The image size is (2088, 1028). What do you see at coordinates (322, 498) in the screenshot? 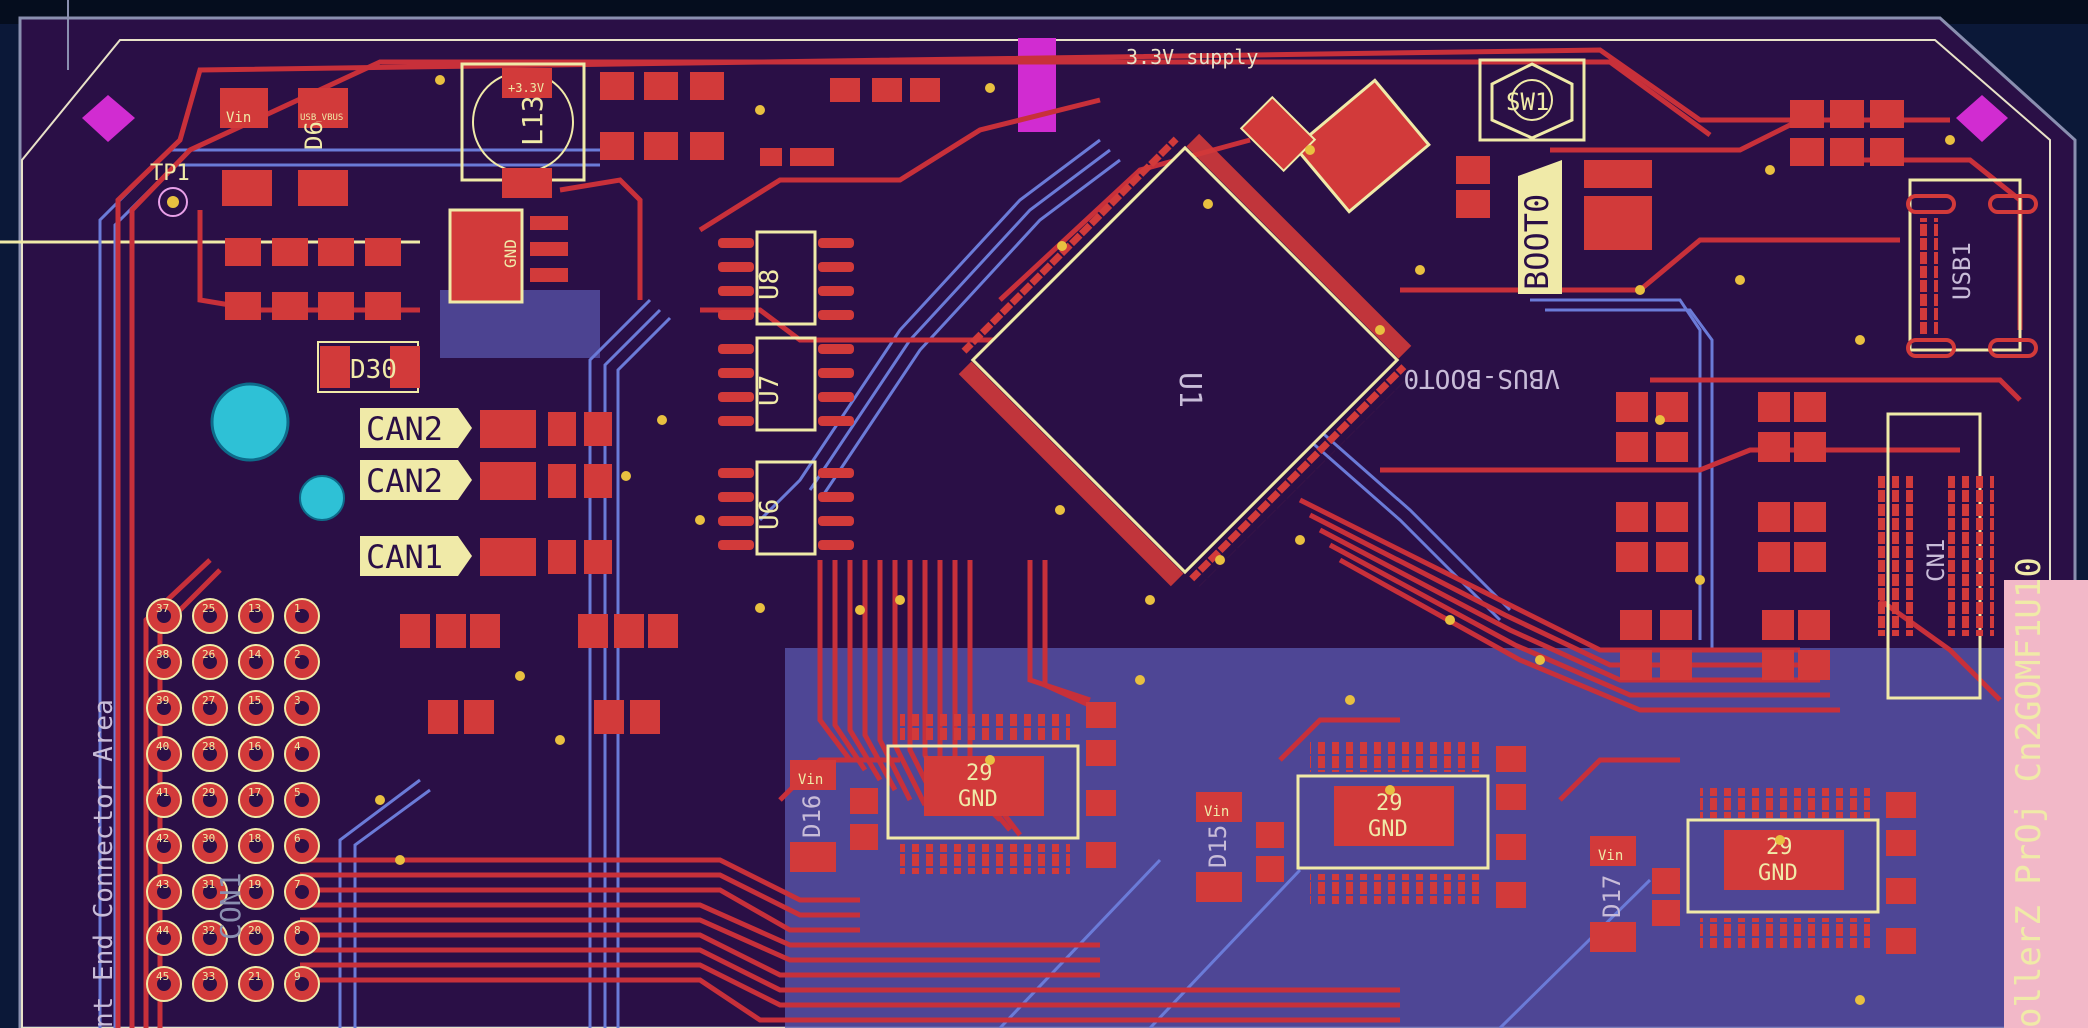
I see `mounting-hole-small` at bounding box center [322, 498].